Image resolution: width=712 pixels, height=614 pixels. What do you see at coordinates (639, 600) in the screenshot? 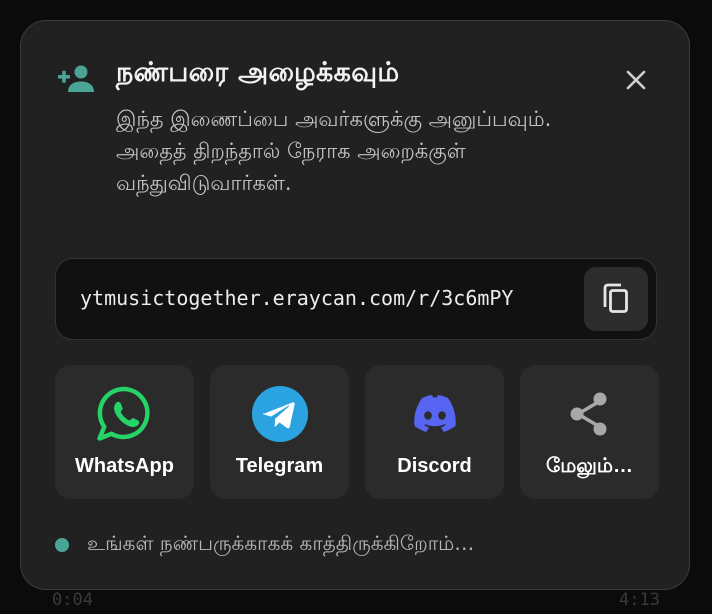
I see `total-time: 4:13` at bounding box center [639, 600].